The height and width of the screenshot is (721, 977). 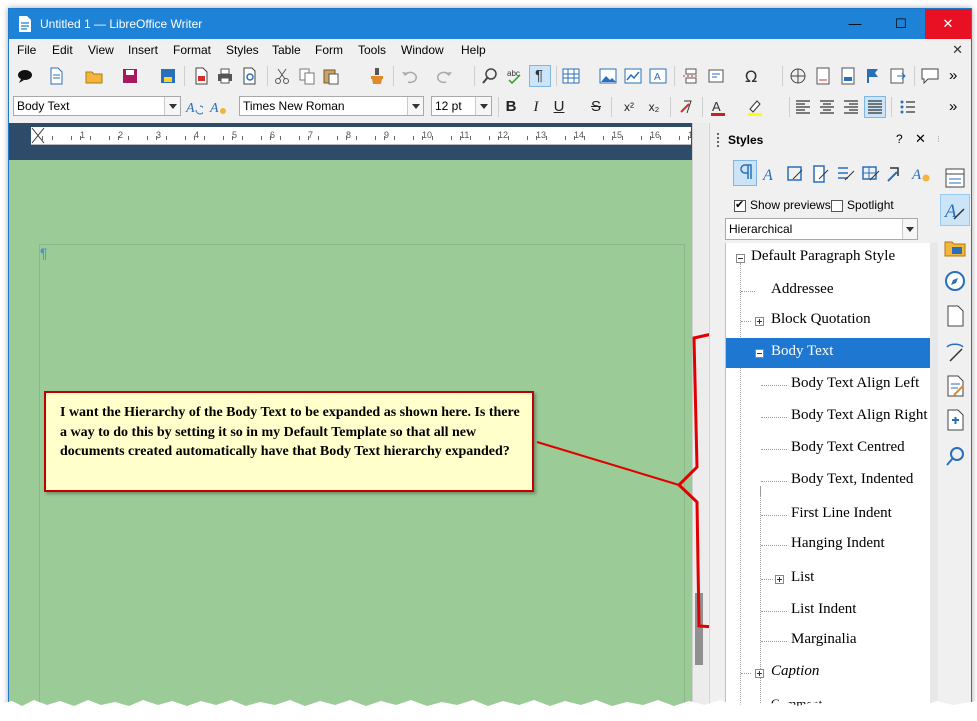 I want to click on bold-button: B, so click(x=511, y=107).